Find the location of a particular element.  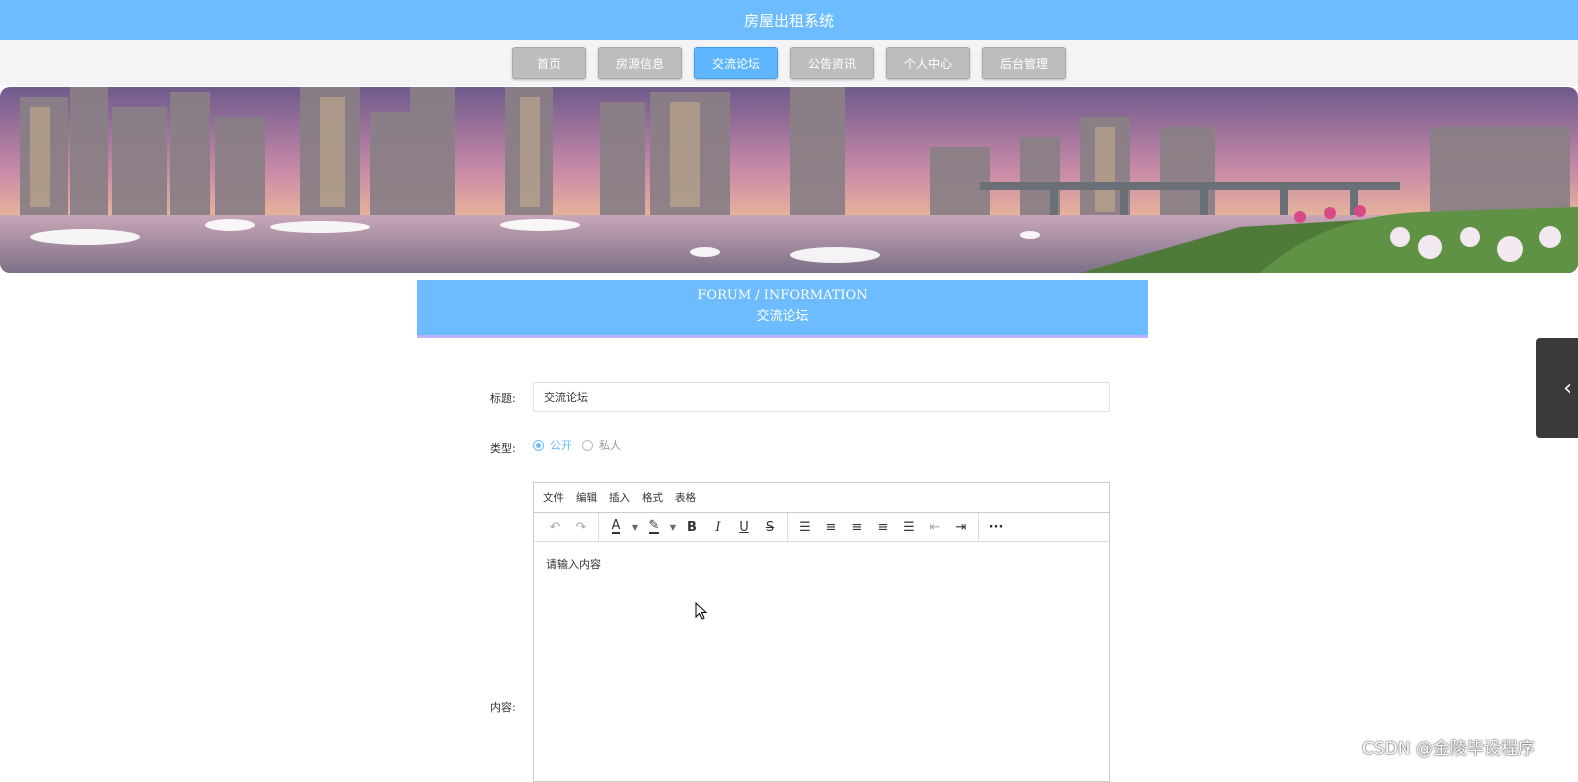

radio-private: 私人 is located at coordinates (601, 445).